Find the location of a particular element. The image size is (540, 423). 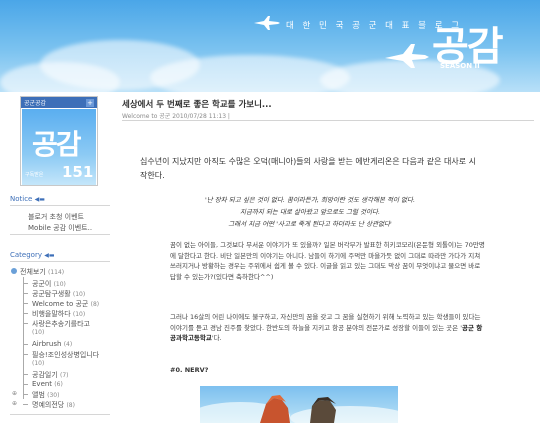

notice-title: Notice ◀▬ is located at coordinates (27, 199).